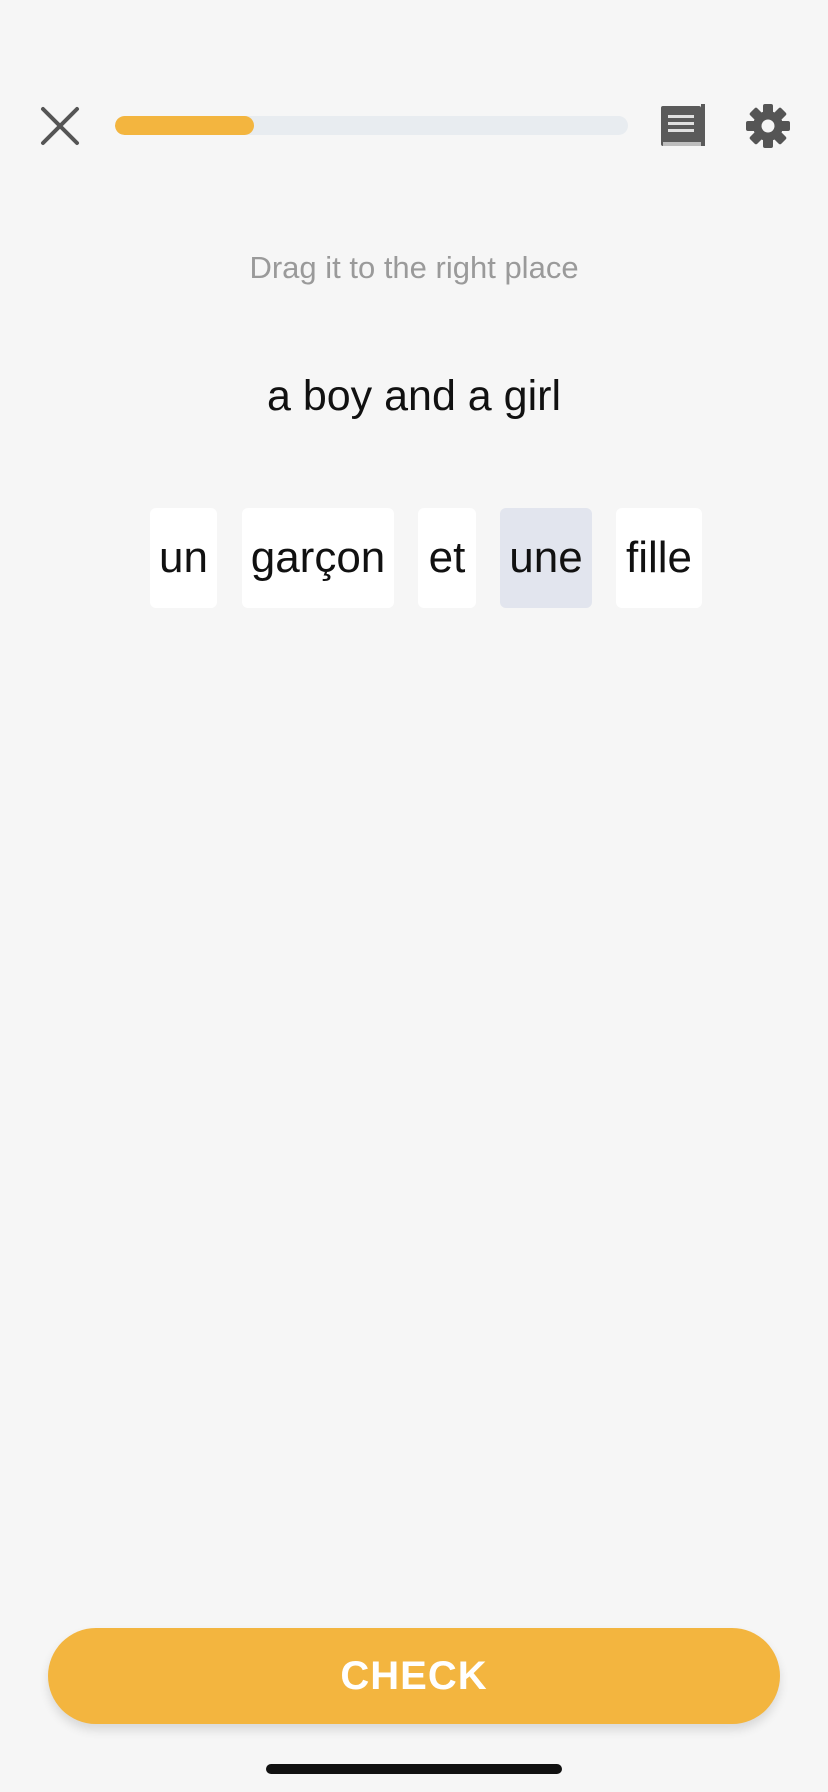  What do you see at coordinates (371, 125) in the screenshot?
I see `lesson-progress-bar` at bounding box center [371, 125].